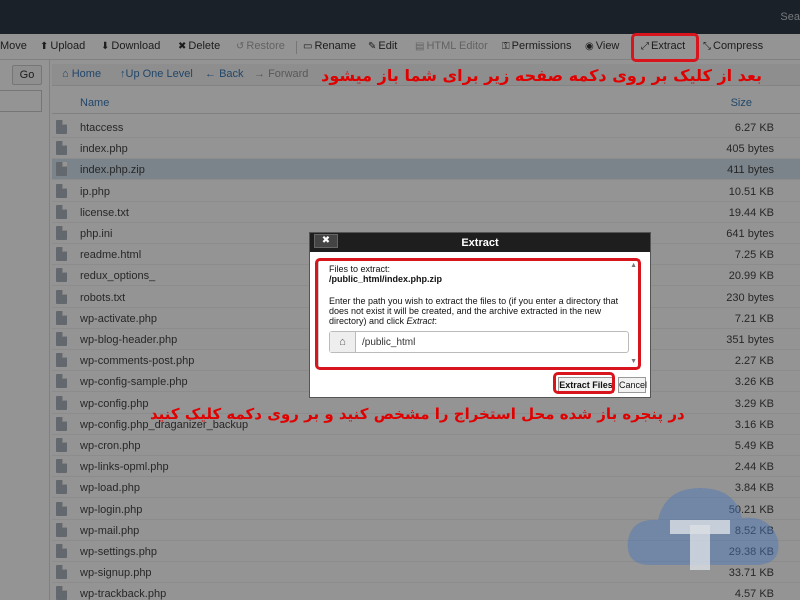 Image resolution: width=800 pixels, height=600 pixels. I want to click on dialog-title: Extract, so click(480, 243).